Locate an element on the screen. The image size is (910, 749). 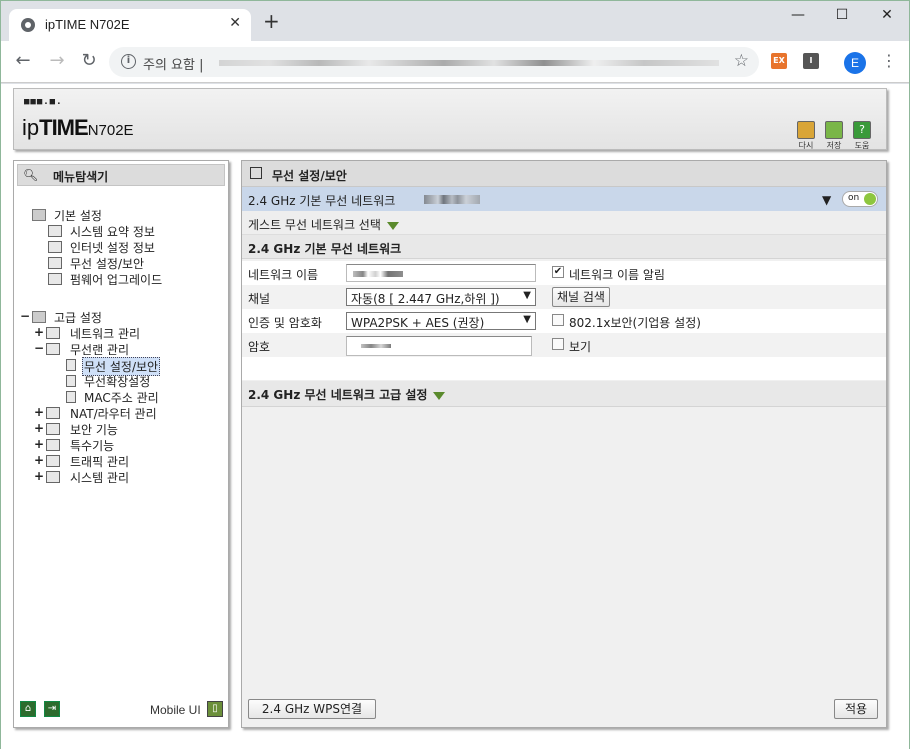
network-select-bar: 2.4 GHz 기본 무선 네트워크 ▼ on is located at coordinates (564, 199).